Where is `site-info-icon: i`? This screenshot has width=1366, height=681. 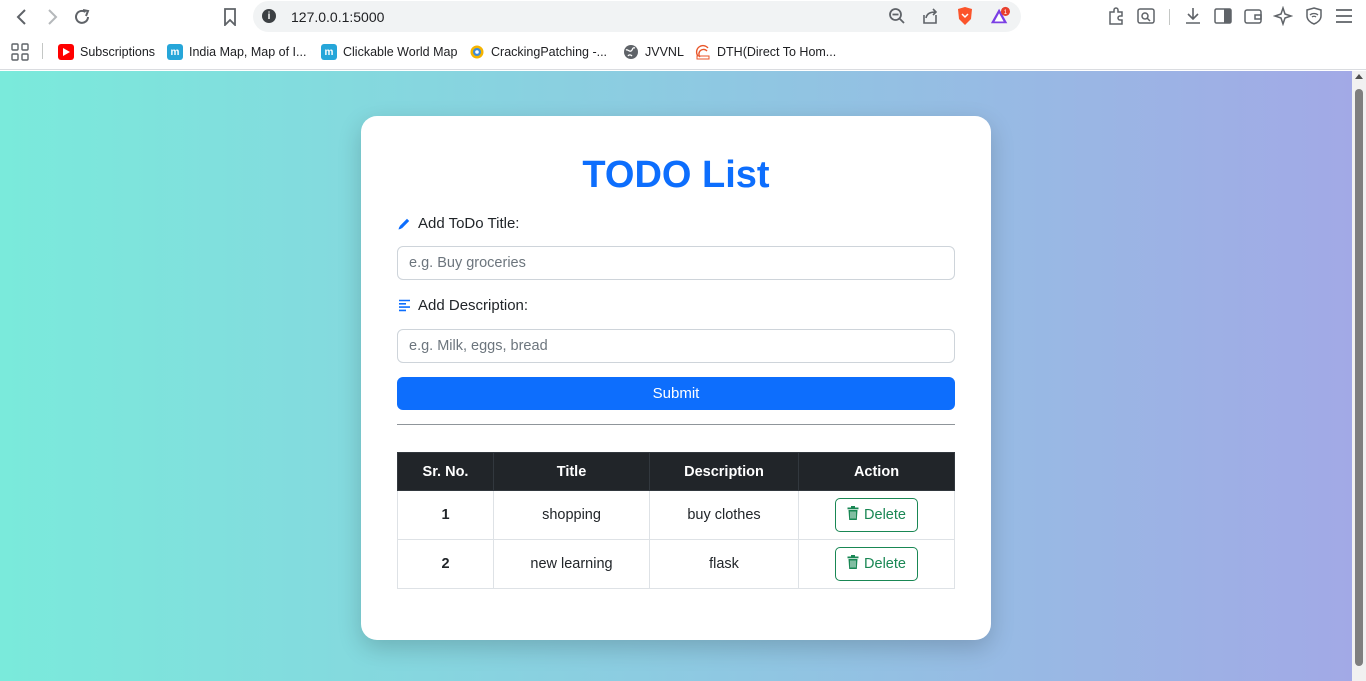 site-info-icon: i is located at coordinates (269, 16).